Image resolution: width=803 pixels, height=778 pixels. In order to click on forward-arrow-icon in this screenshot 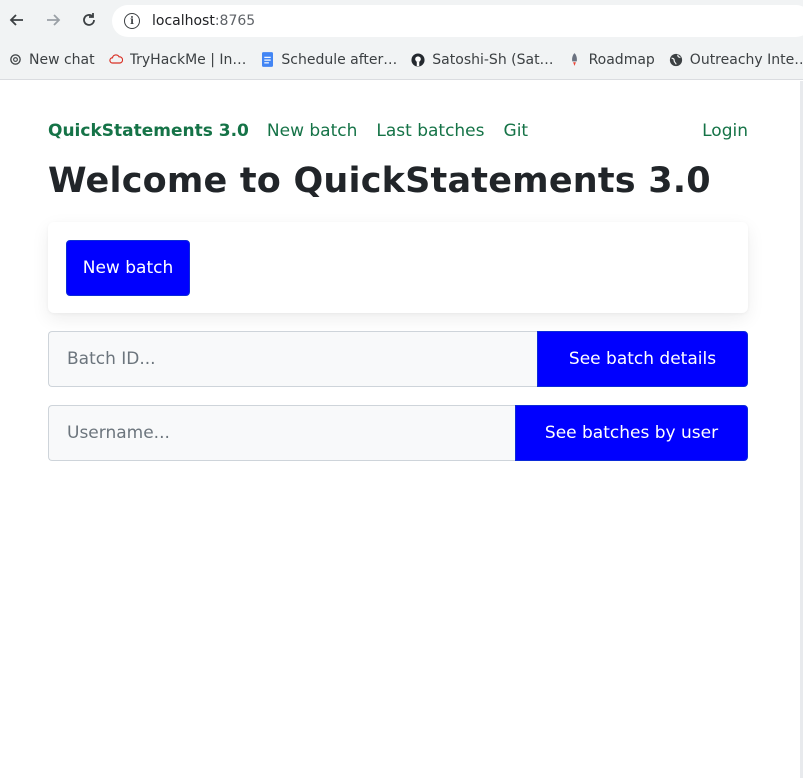, I will do `click(53, 20)`.